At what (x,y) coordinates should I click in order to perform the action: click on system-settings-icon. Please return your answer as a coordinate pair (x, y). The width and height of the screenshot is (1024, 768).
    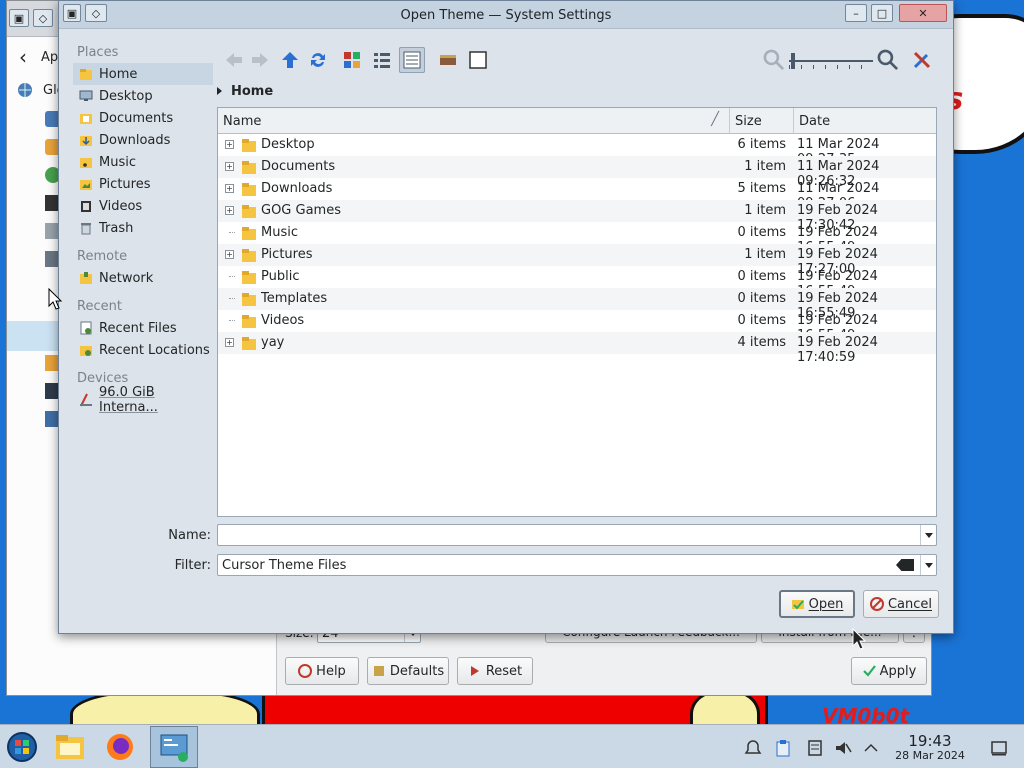
    Looking at the image, I should click on (174, 748).